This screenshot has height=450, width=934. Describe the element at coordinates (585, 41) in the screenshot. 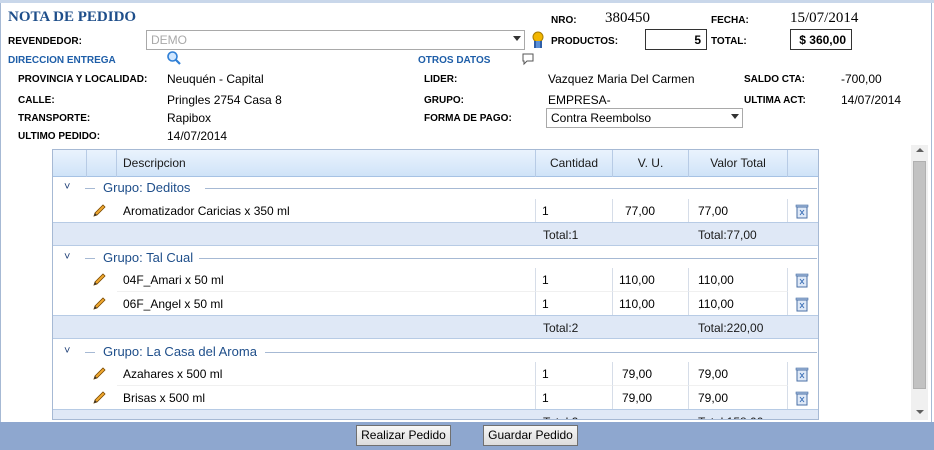

I see `productos-label: PRODUCTOS:` at that location.